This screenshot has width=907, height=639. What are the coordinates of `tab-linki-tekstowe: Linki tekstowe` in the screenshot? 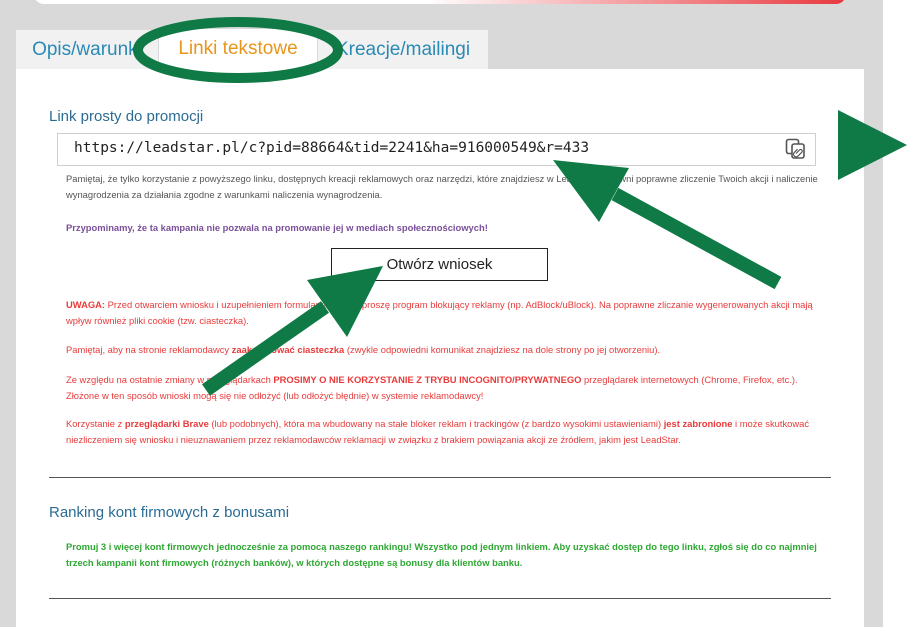 It's located at (238, 49).